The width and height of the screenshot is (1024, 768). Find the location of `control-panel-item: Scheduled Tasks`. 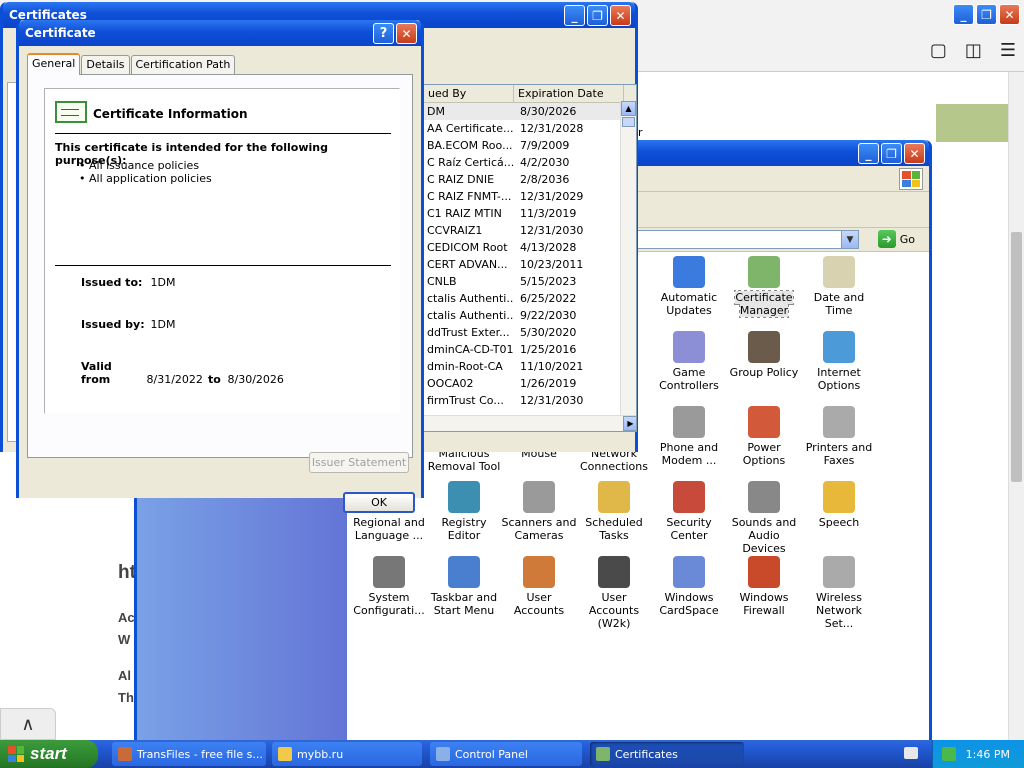

control-panel-item: Scheduled Tasks is located at coordinates (614, 511).